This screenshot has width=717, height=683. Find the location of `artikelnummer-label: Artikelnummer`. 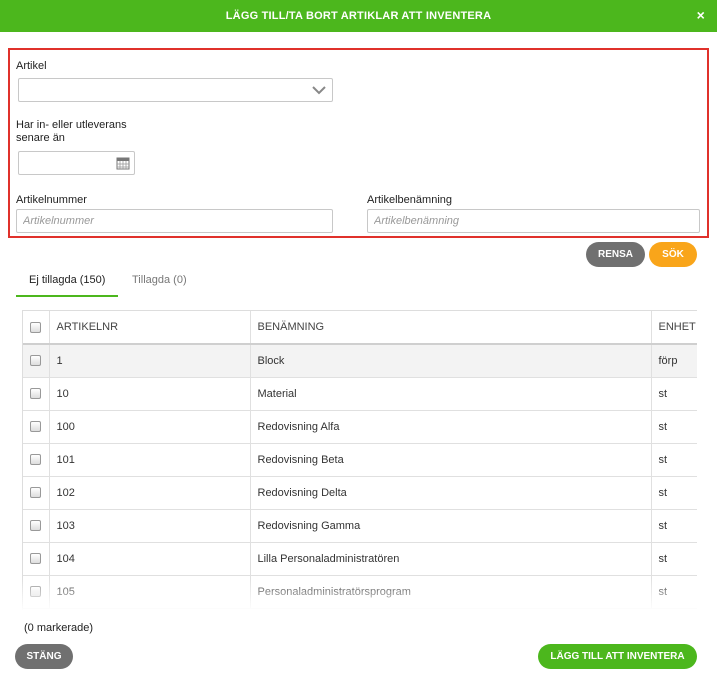

artikelnummer-label: Artikelnummer is located at coordinates (51, 200).